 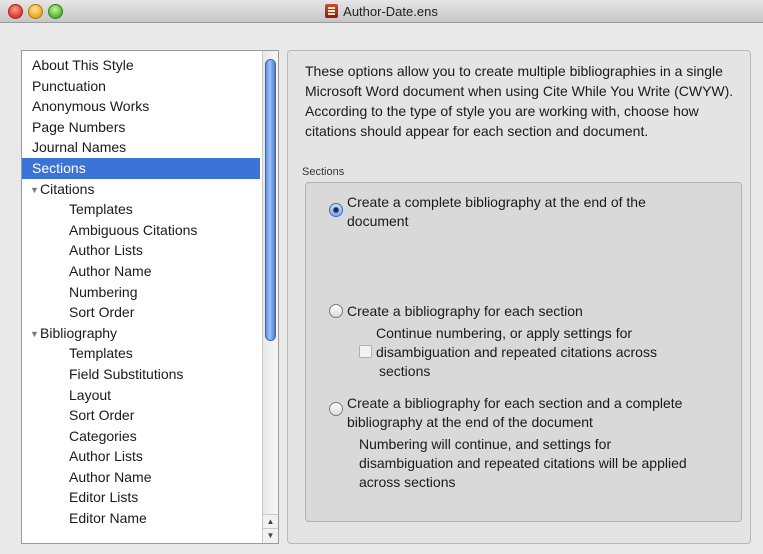 I want to click on sidebar-item-editor-name: Editor Name, so click(x=141, y=518).